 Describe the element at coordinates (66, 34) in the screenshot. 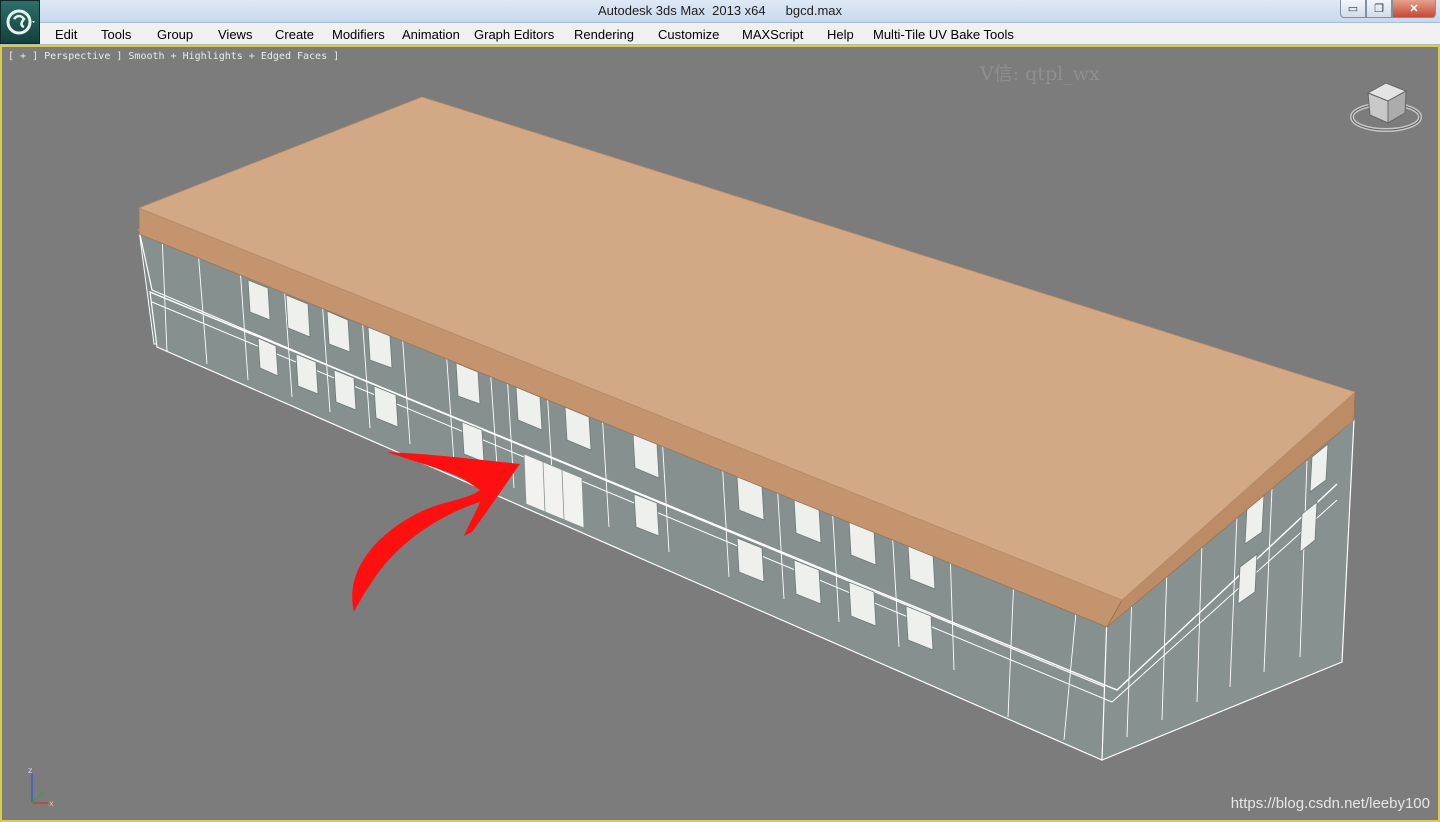

I see `menu-edit: Edit` at that location.